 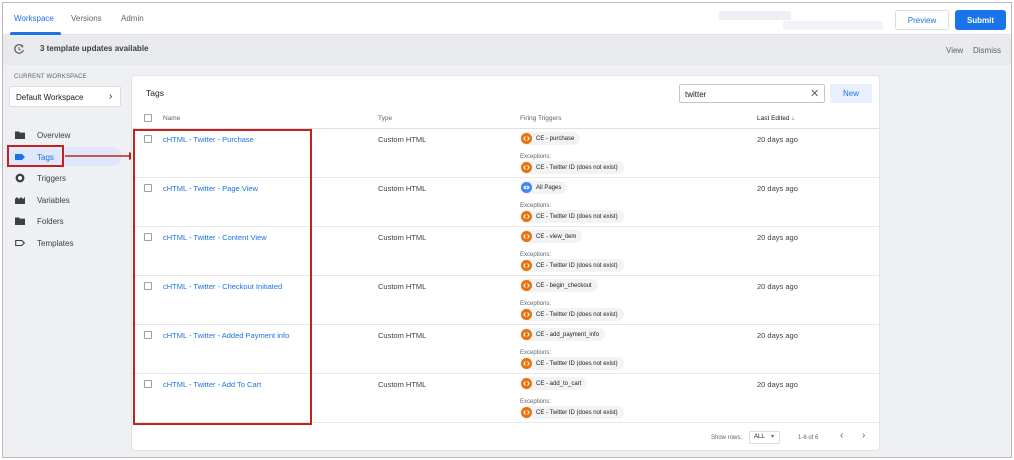 What do you see at coordinates (55, 243) in the screenshot?
I see `sidebar-item-label: Templates` at bounding box center [55, 243].